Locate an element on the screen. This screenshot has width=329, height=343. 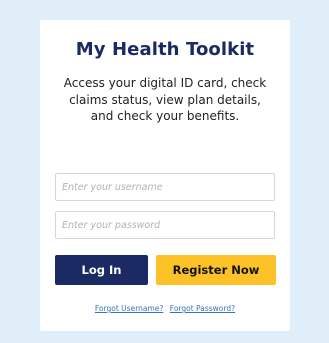
username-input is located at coordinates (165, 187).